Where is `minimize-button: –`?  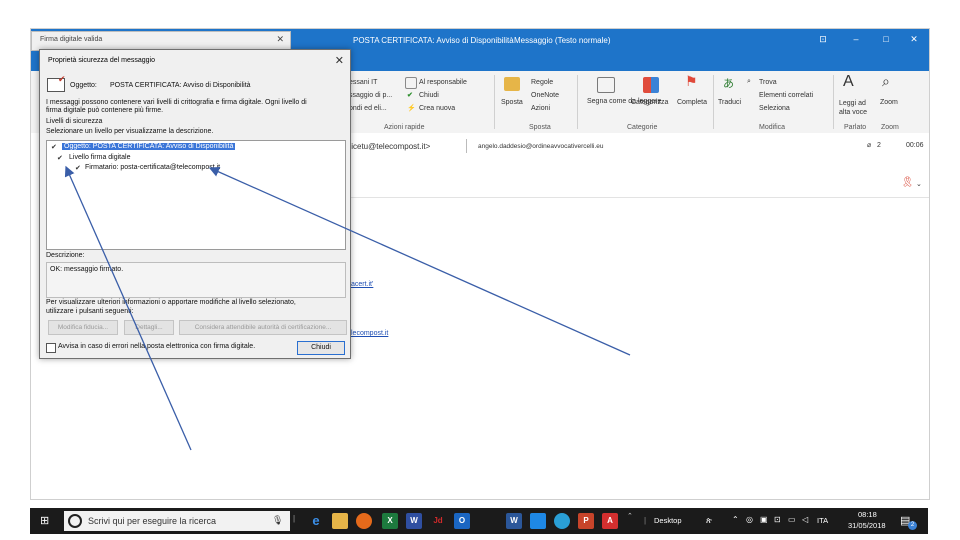 minimize-button: – is located at coordinates (856, 39).